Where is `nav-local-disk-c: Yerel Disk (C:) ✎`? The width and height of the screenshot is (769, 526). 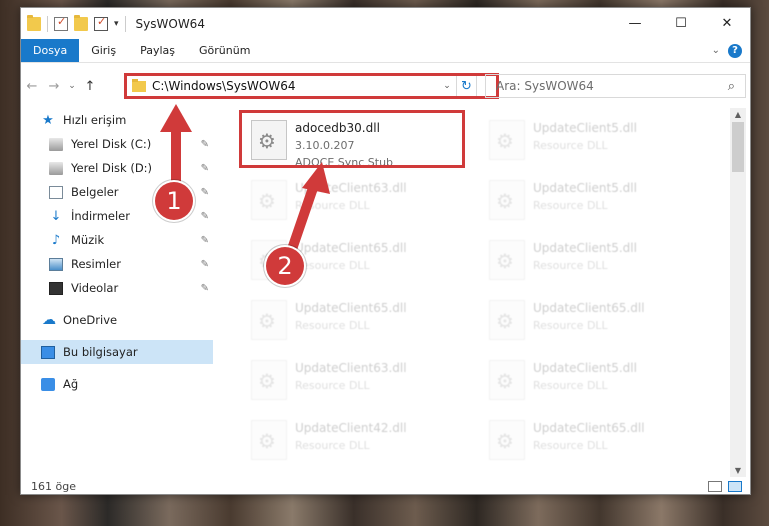 nav-local-disk-c: Yerel Disk (C:) ✎ is located at coordinates (117, 144).